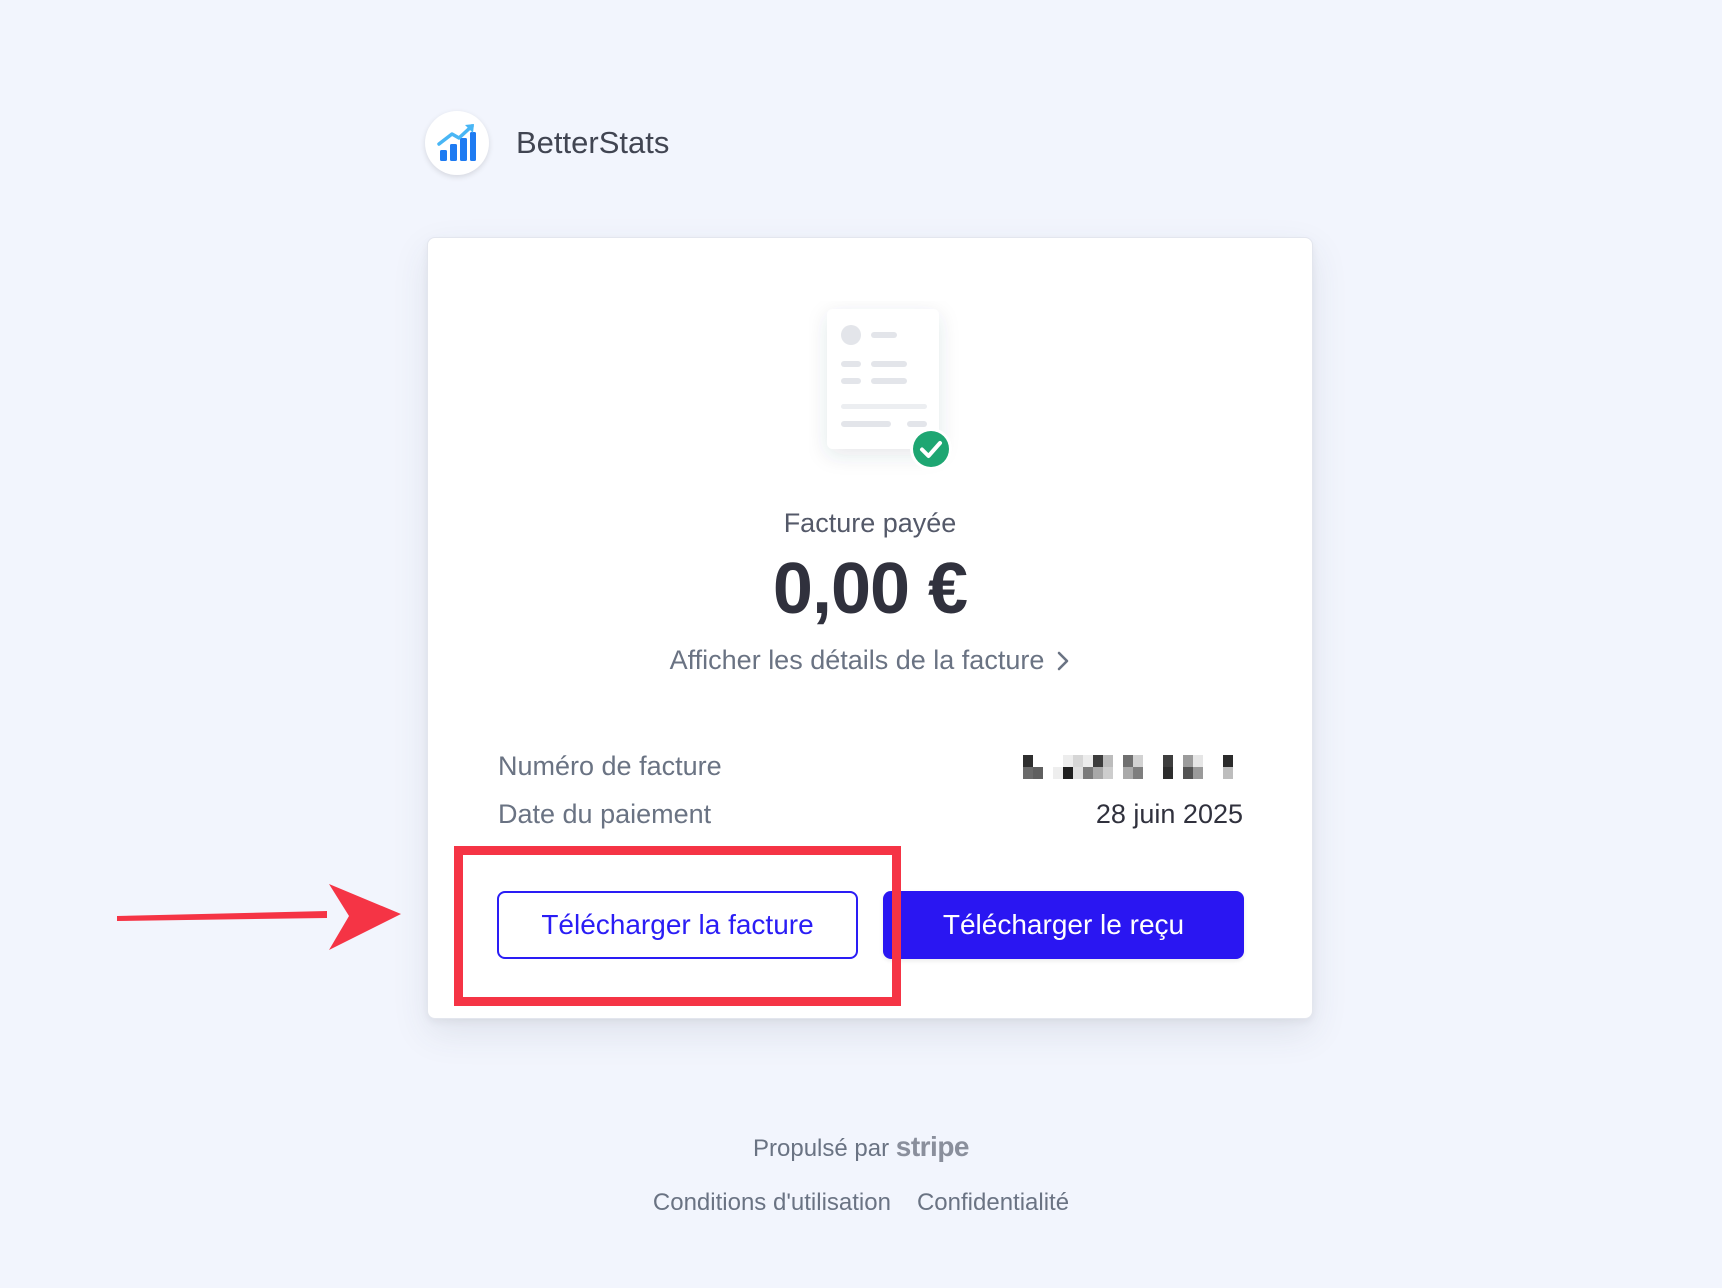  Describe the element at coordinates (1063, 660) in the screenshot. I see `chevron-right-icon` at that location.